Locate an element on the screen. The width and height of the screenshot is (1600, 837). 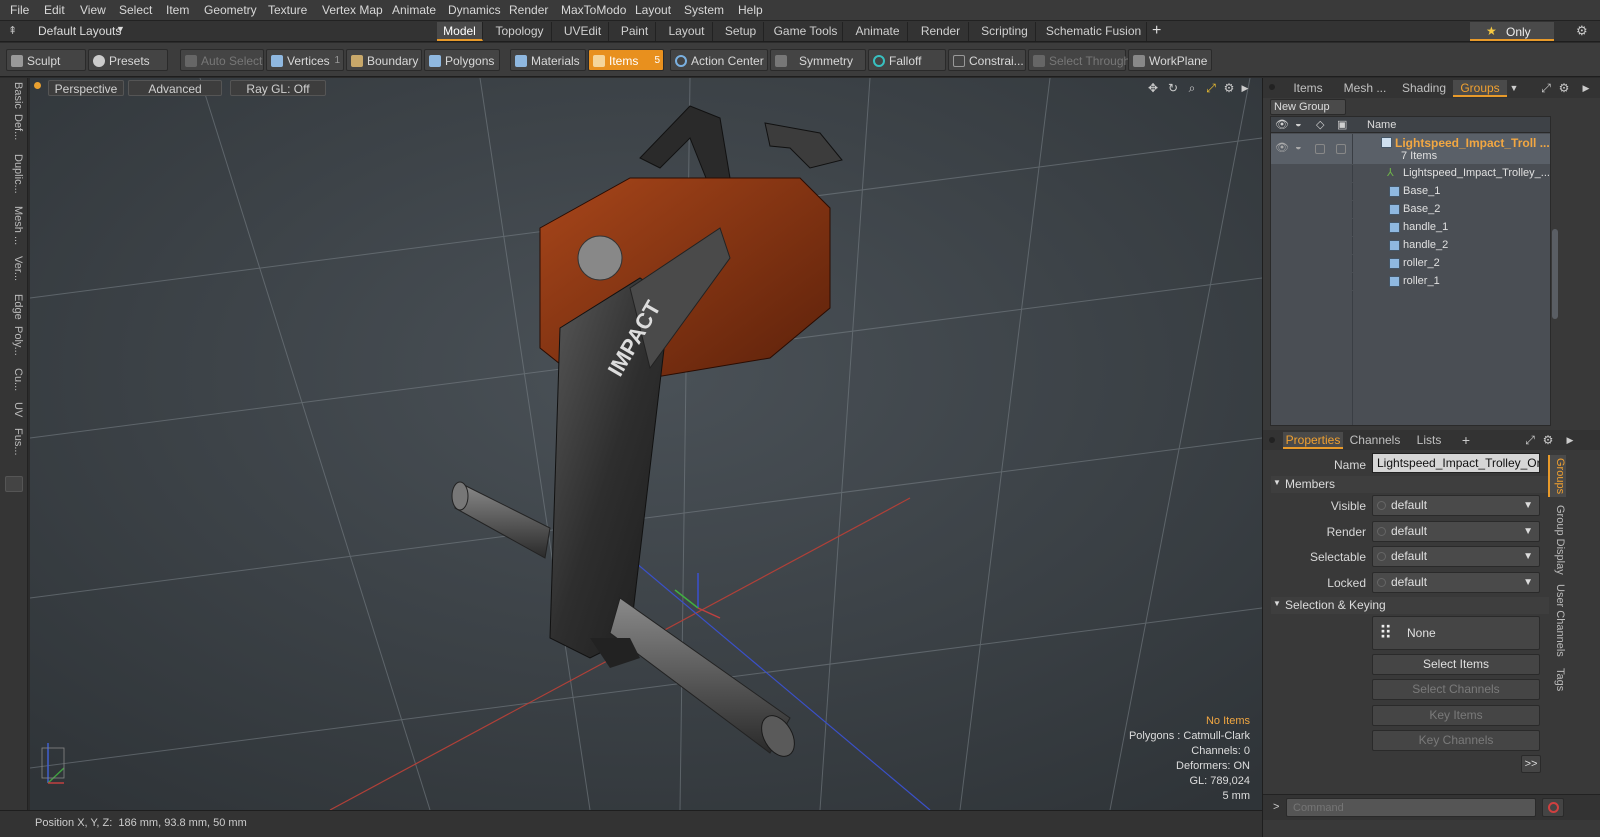
selectable-icon: ◇ is located at coordinates (1320, 124).